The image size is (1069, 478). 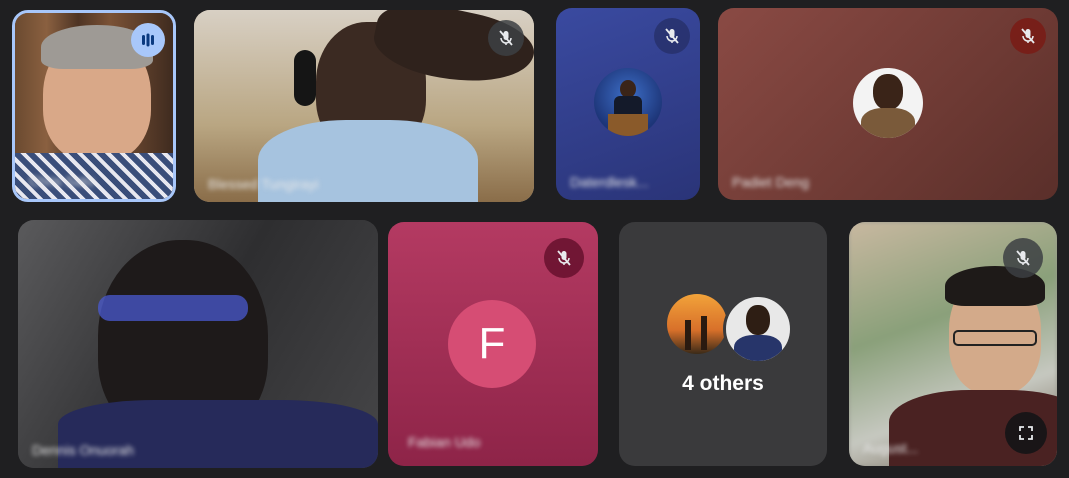 I want to click on audio-bars-icon, so click(x=148, y=40).